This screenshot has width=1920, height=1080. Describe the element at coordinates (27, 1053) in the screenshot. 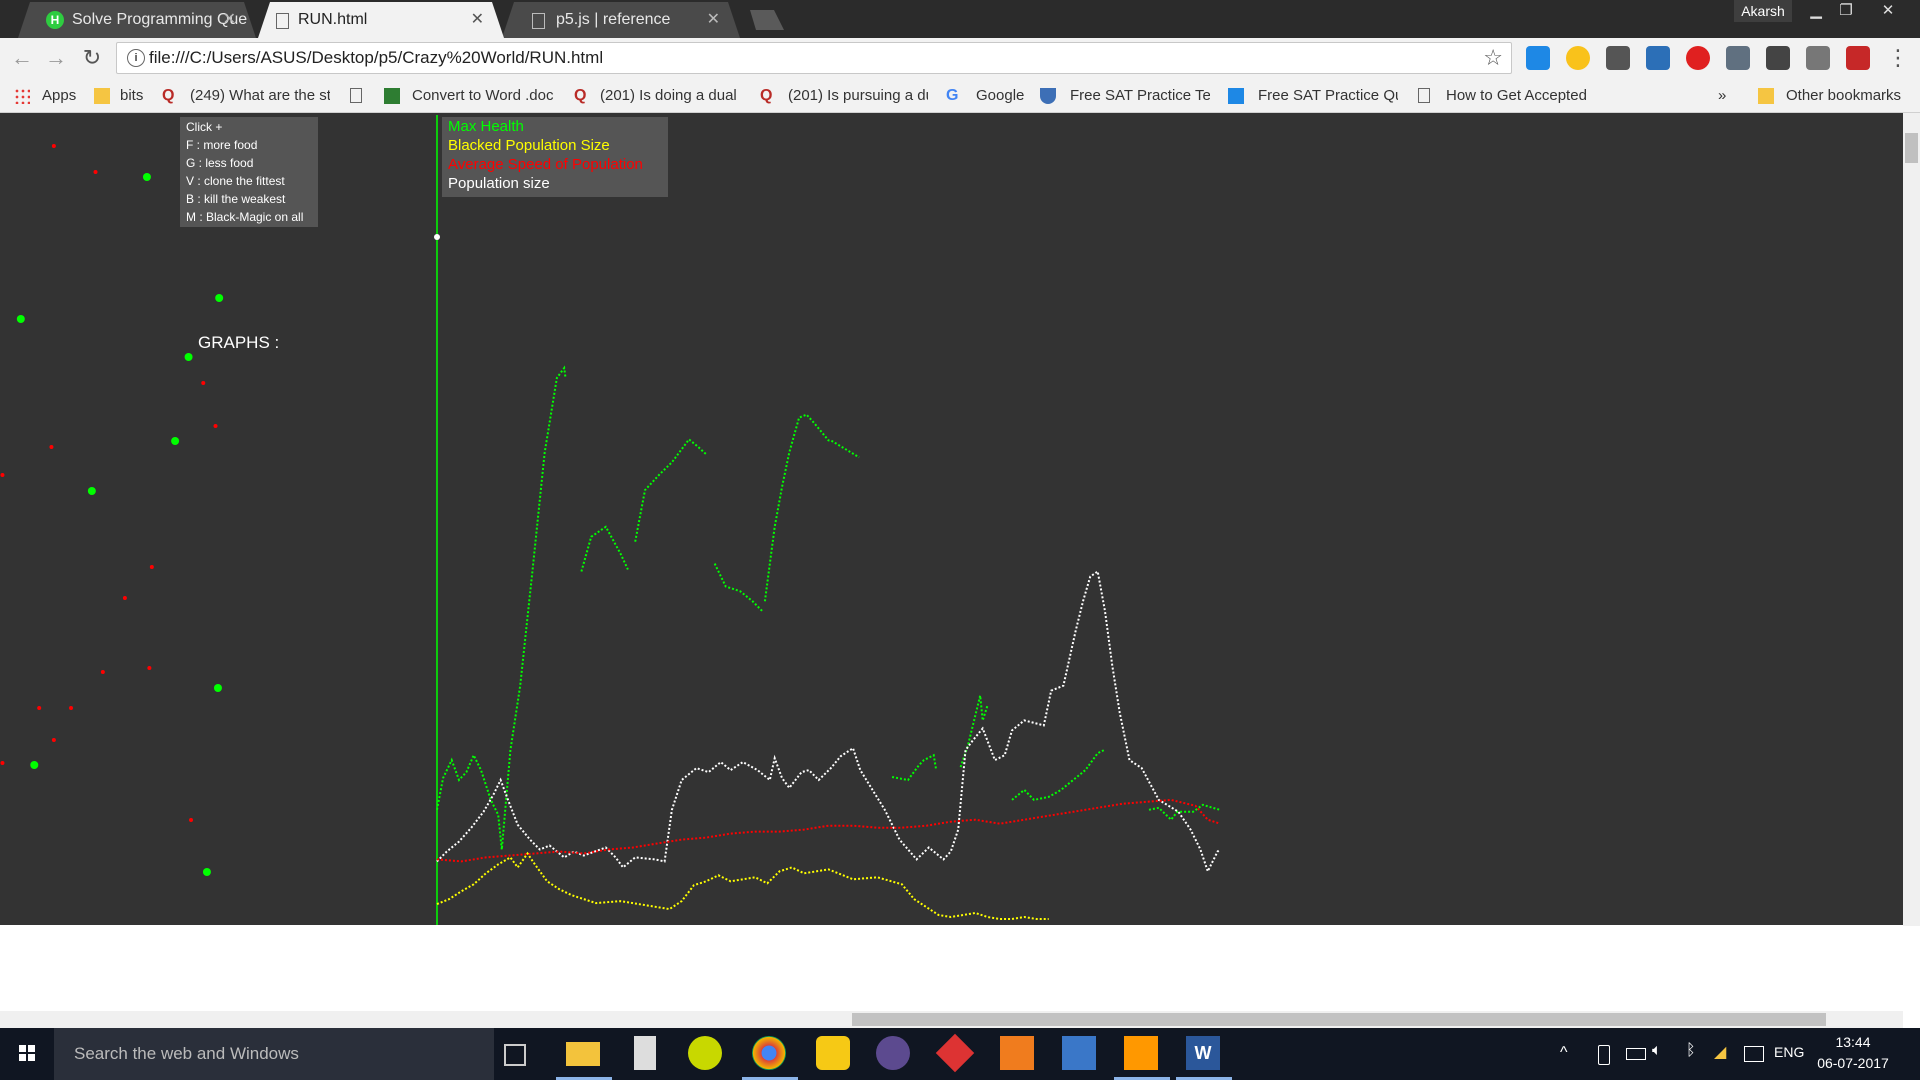

I see `windows-start-icon` at that location.